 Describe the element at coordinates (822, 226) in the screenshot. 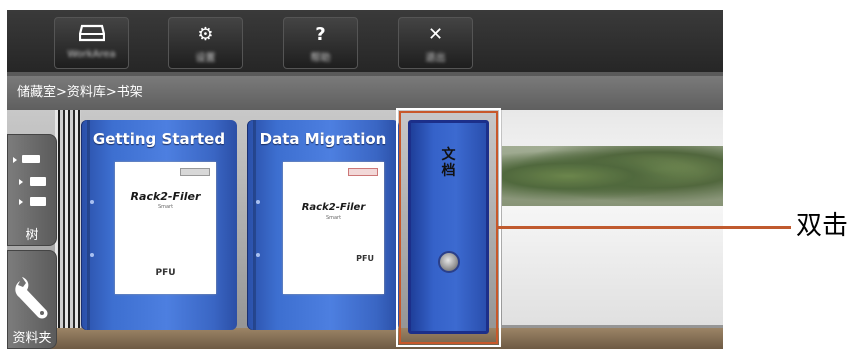

I see `callout-label: 双击` at that location.